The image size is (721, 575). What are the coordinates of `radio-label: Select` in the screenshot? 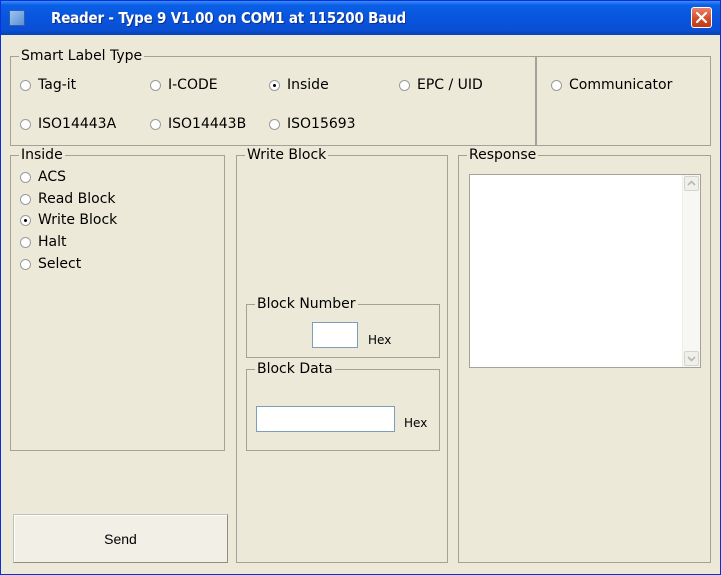 It's located at (60, 264).